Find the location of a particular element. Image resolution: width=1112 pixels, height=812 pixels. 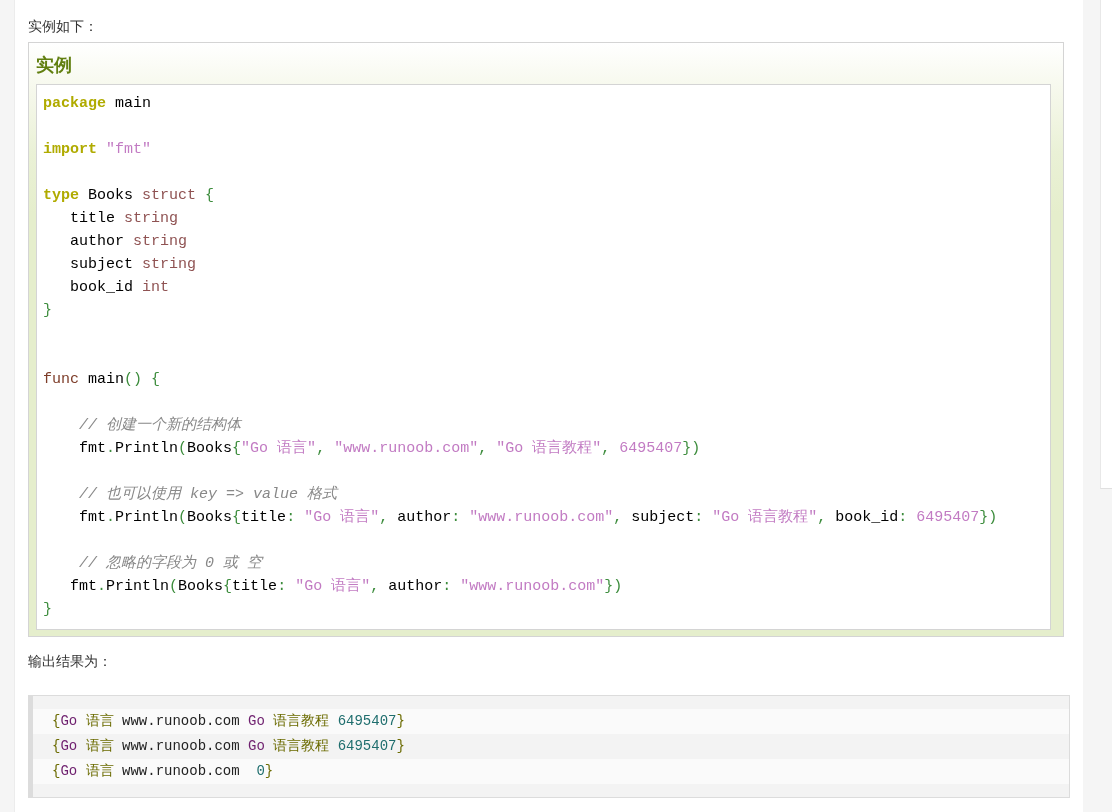

code-line: // 也可以使用 key => value 格式 is located at coordinates (208, 494).